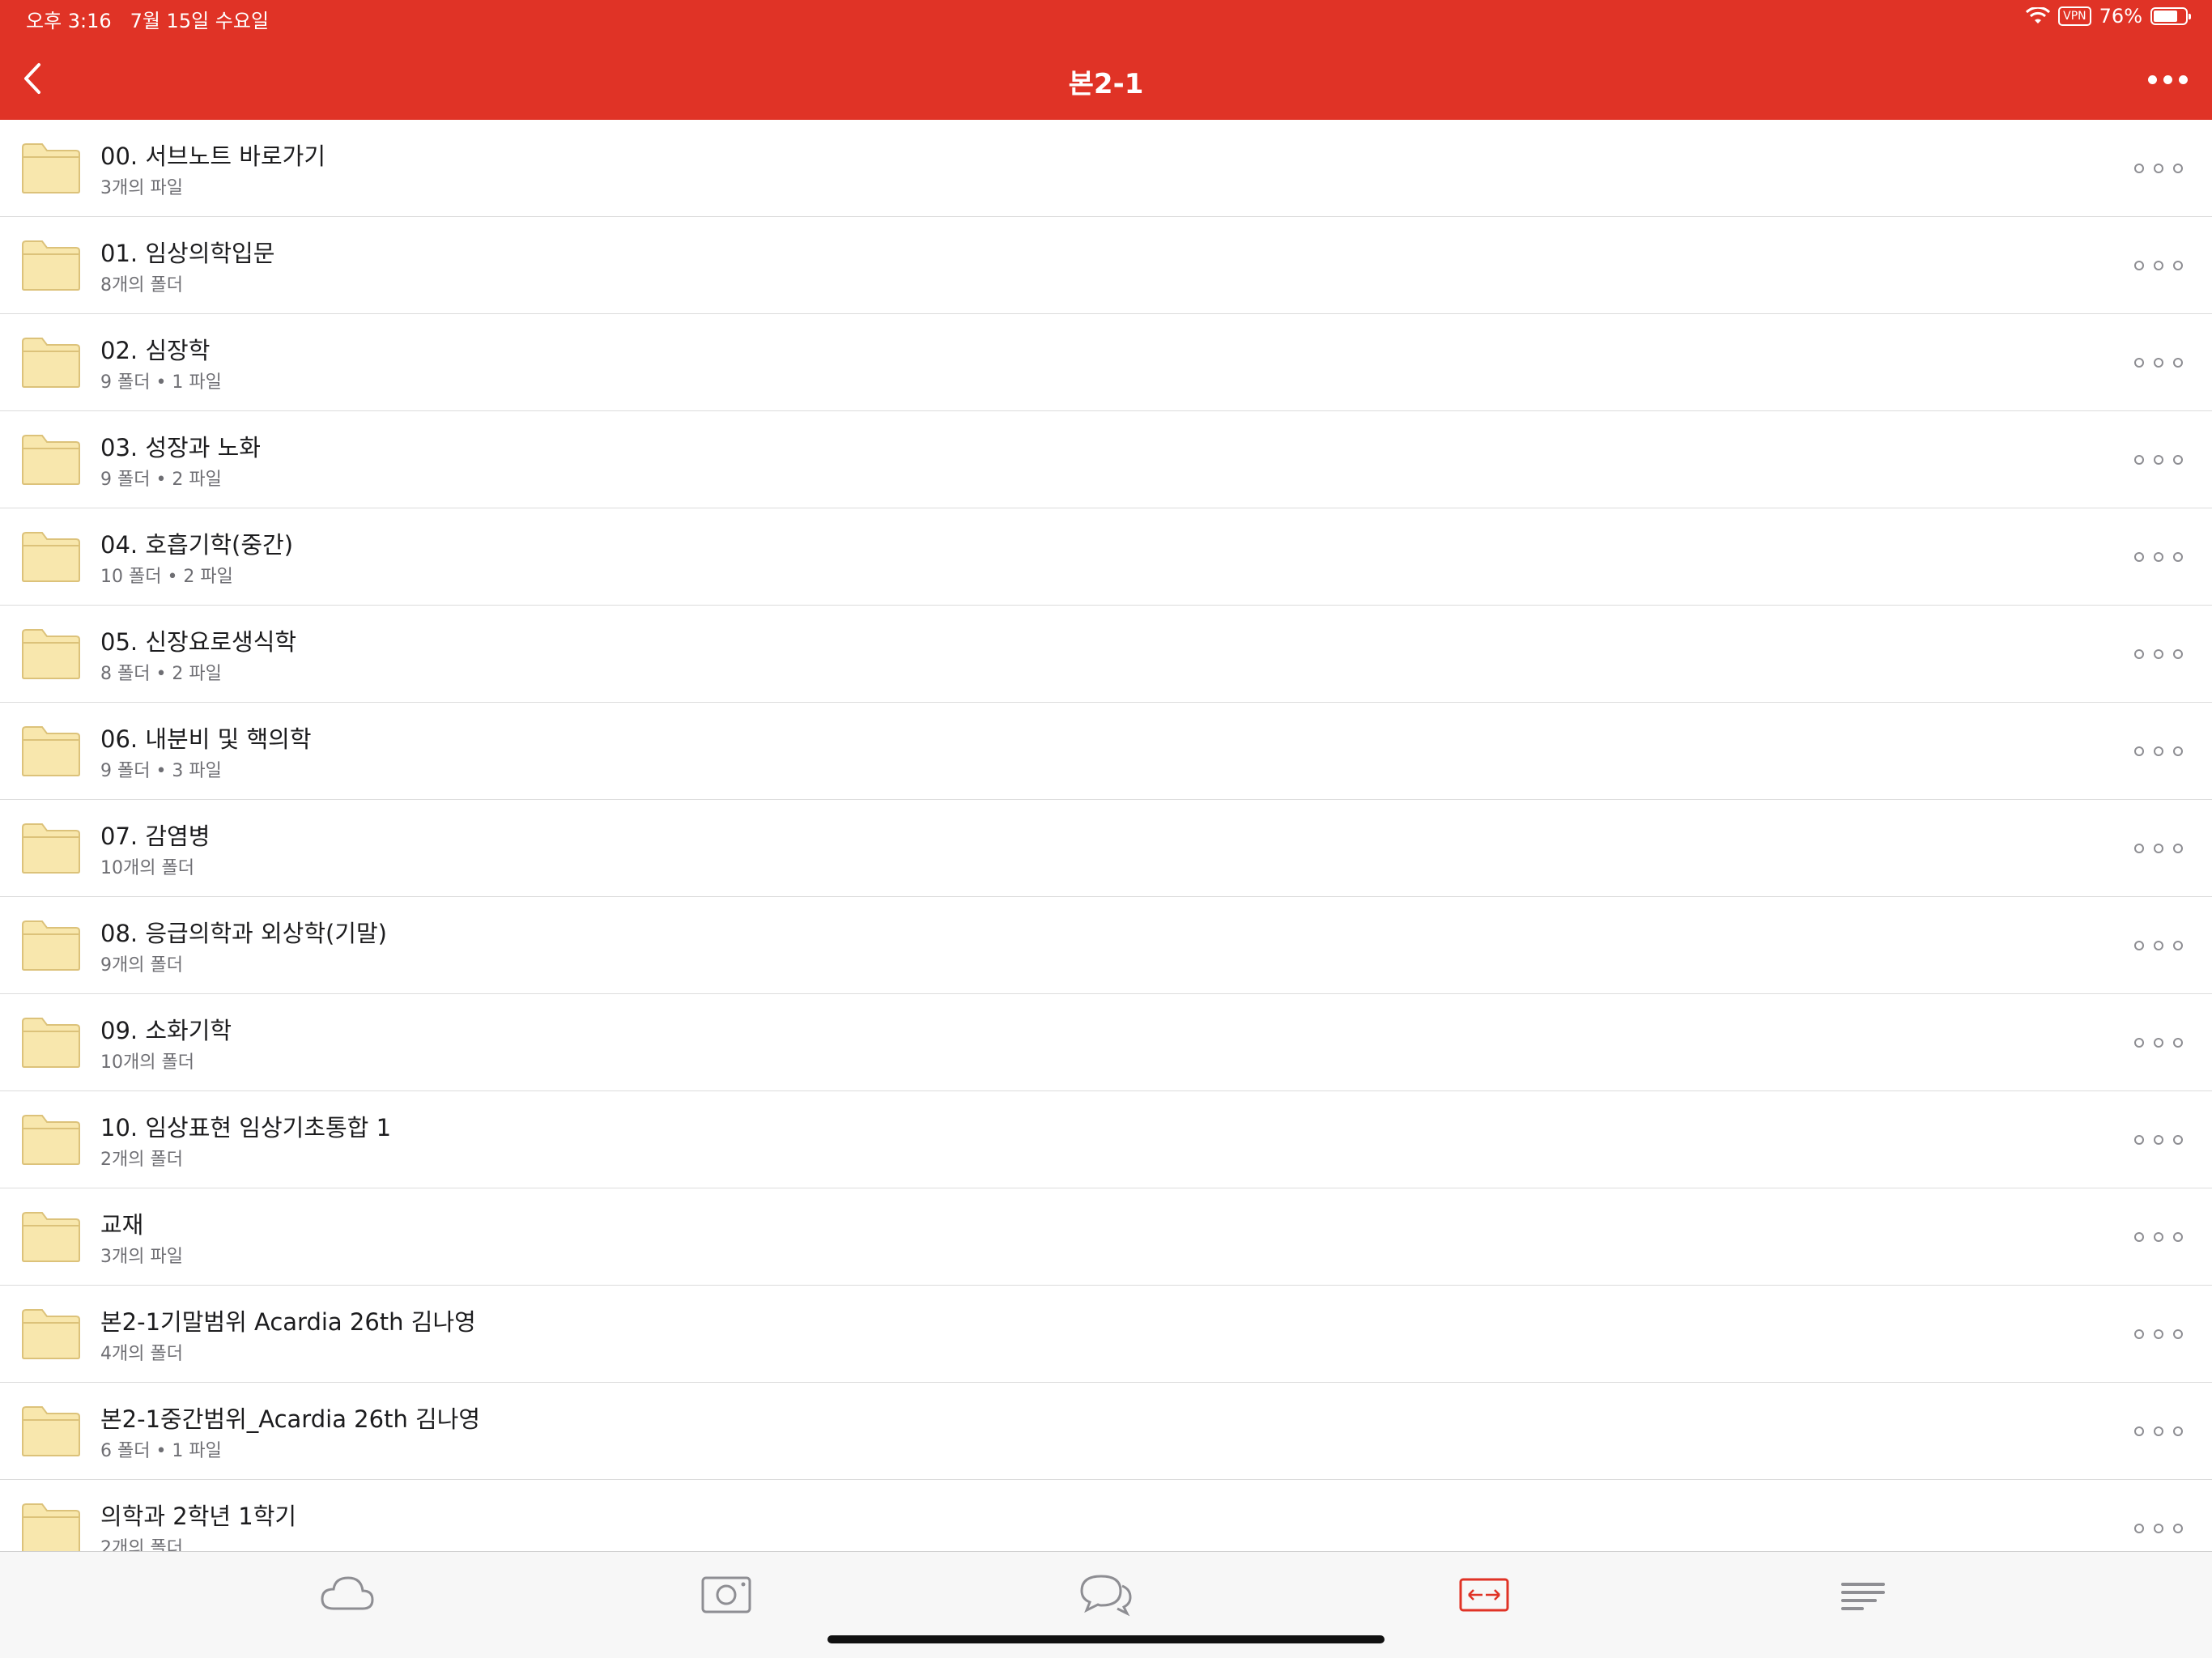  What do you see at coordinates (156, 350) in the screenshot?
I see `folder-name: 02. 심장학` at bounding box center [156, 350].